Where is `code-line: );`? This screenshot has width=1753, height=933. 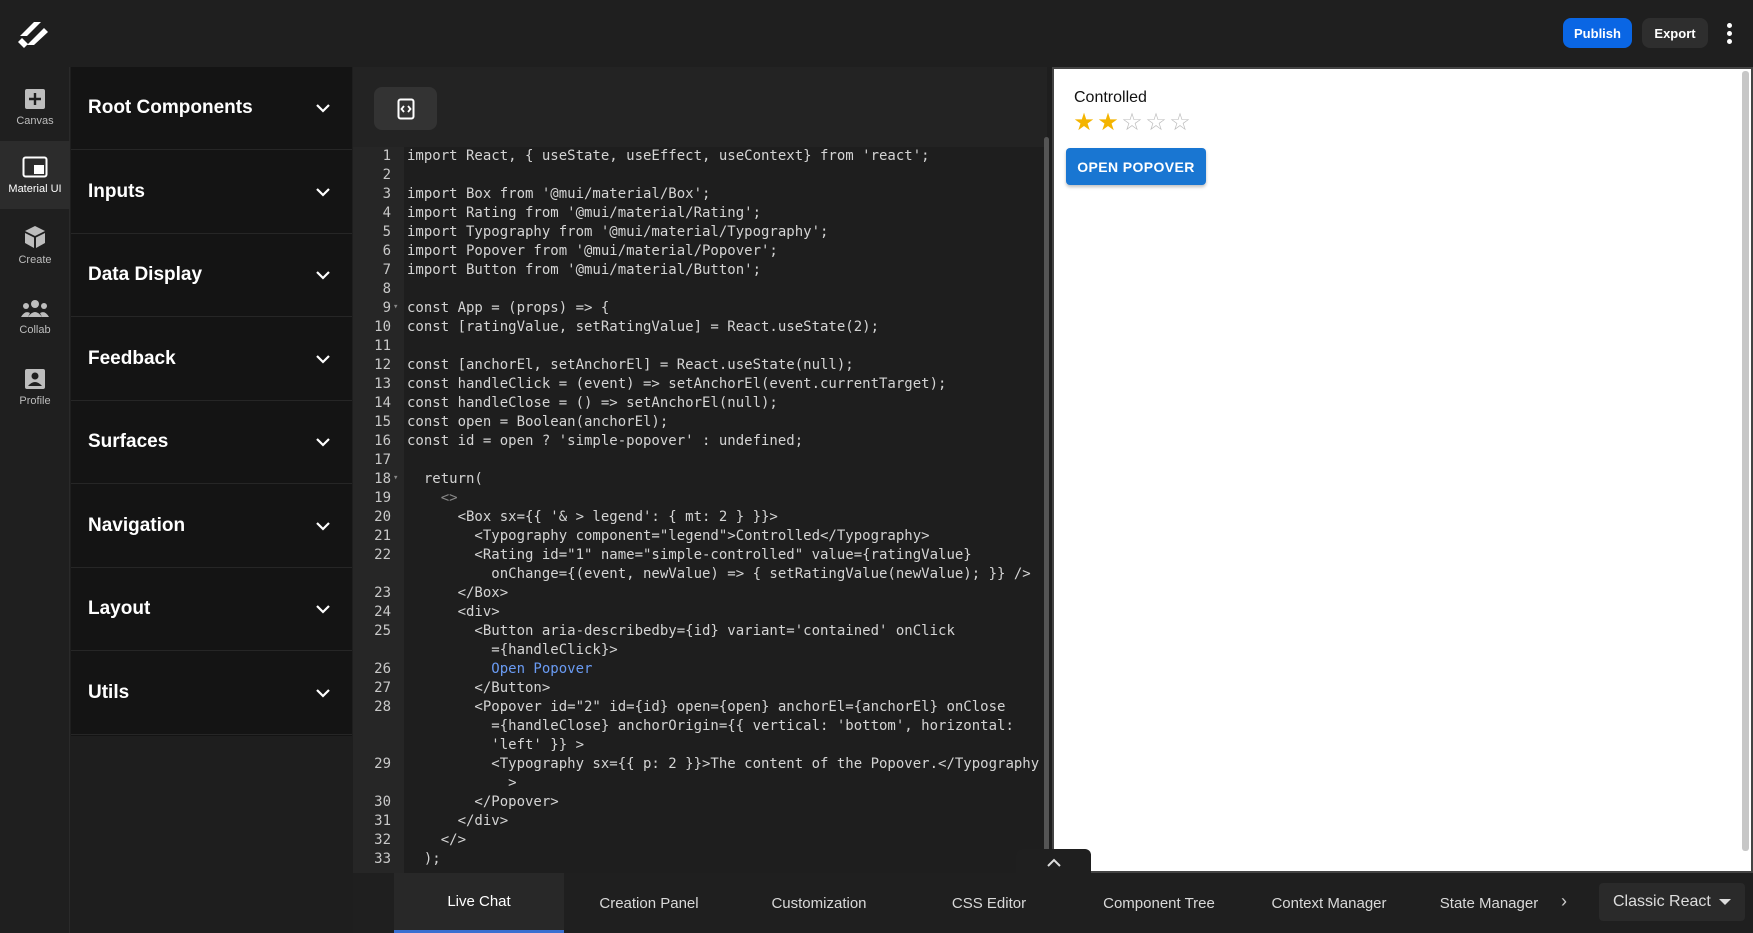
code-line: ); is located at coordinates (424, 859).